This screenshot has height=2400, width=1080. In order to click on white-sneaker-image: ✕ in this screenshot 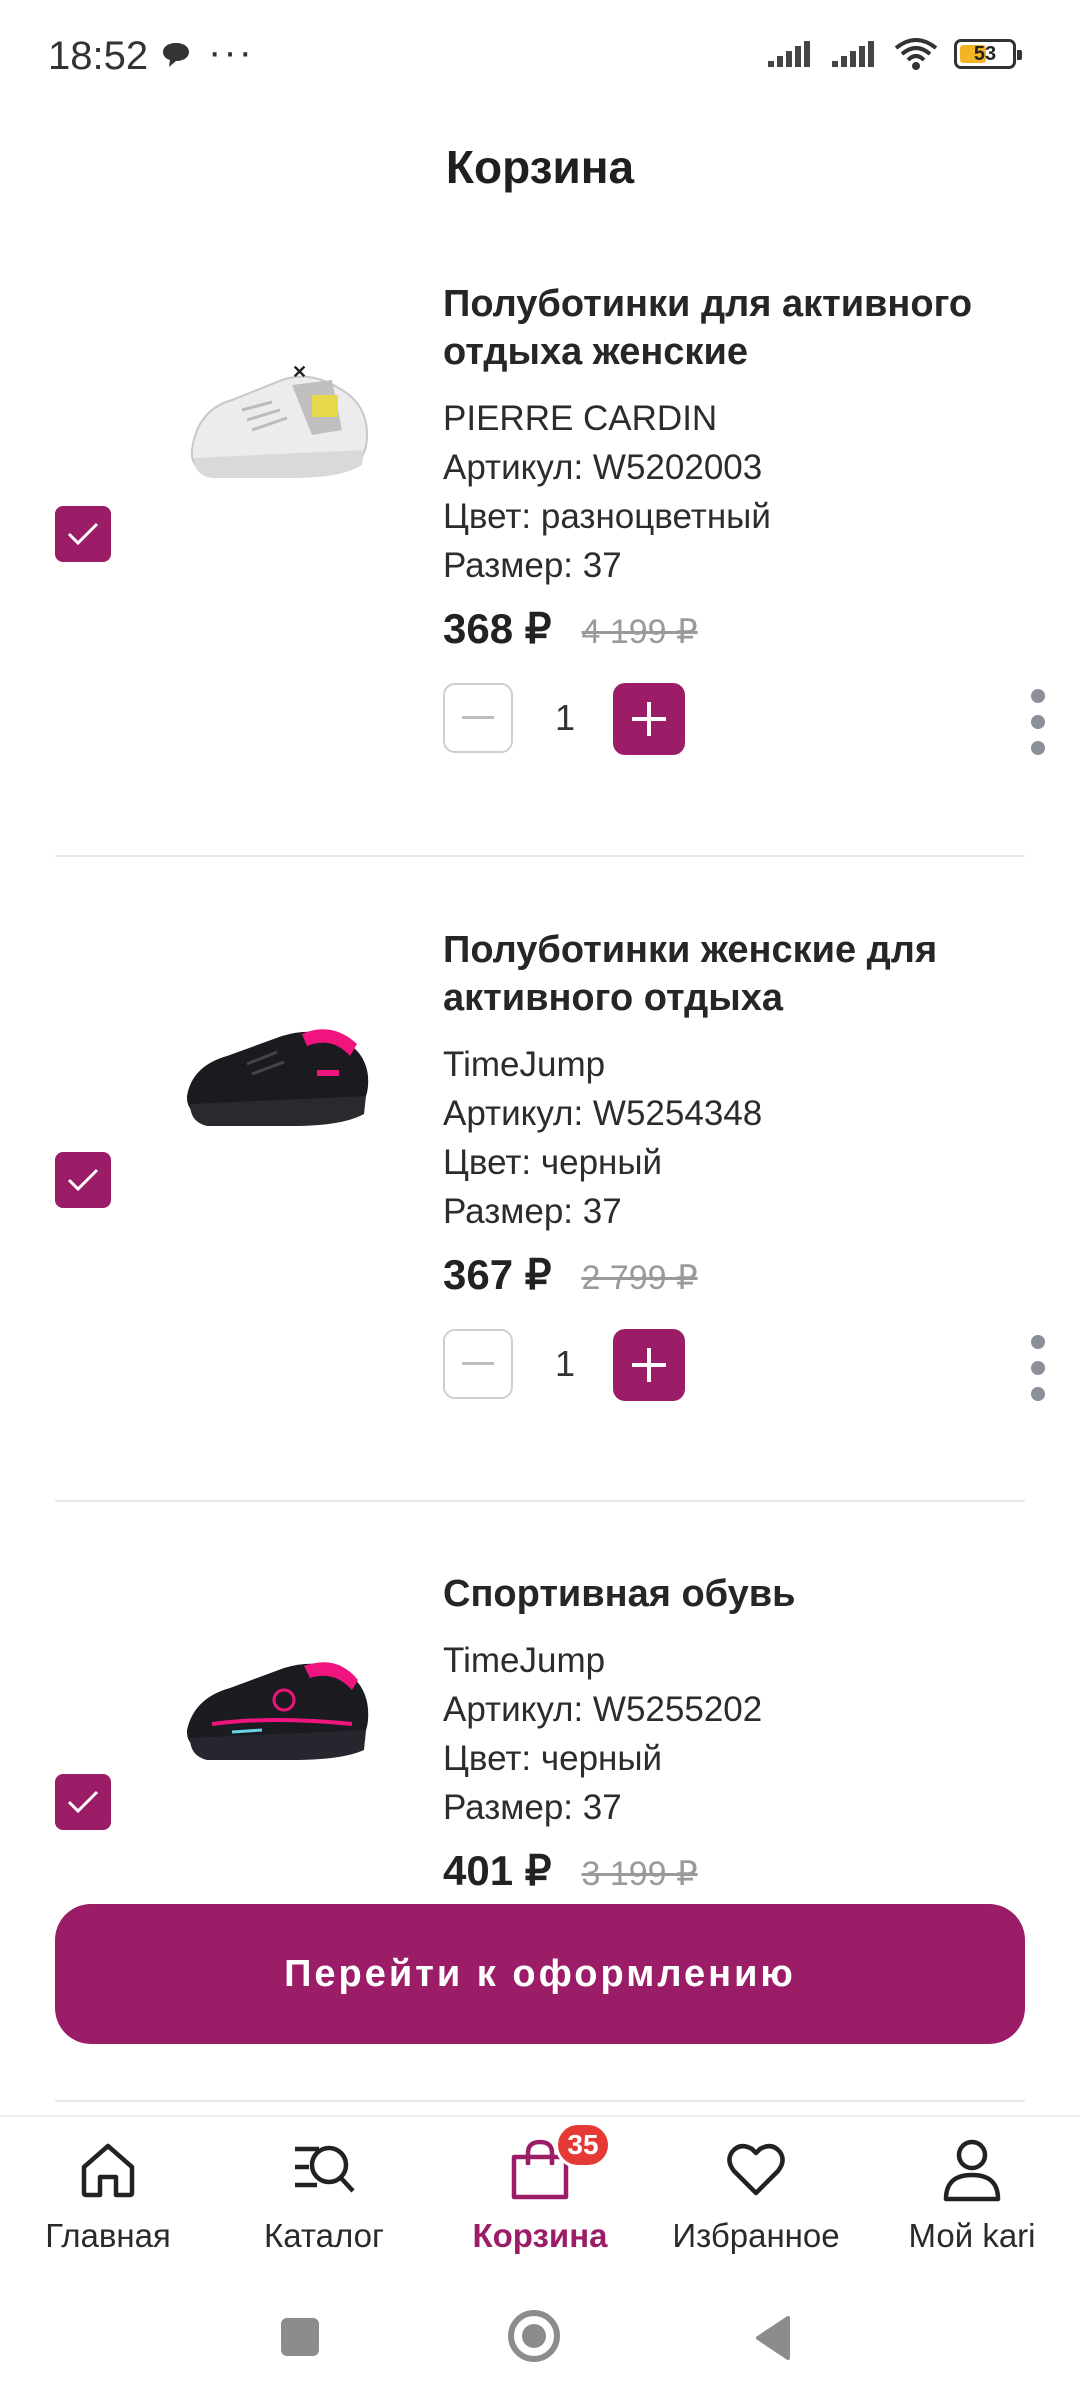, I will do `click(277, 425)`.